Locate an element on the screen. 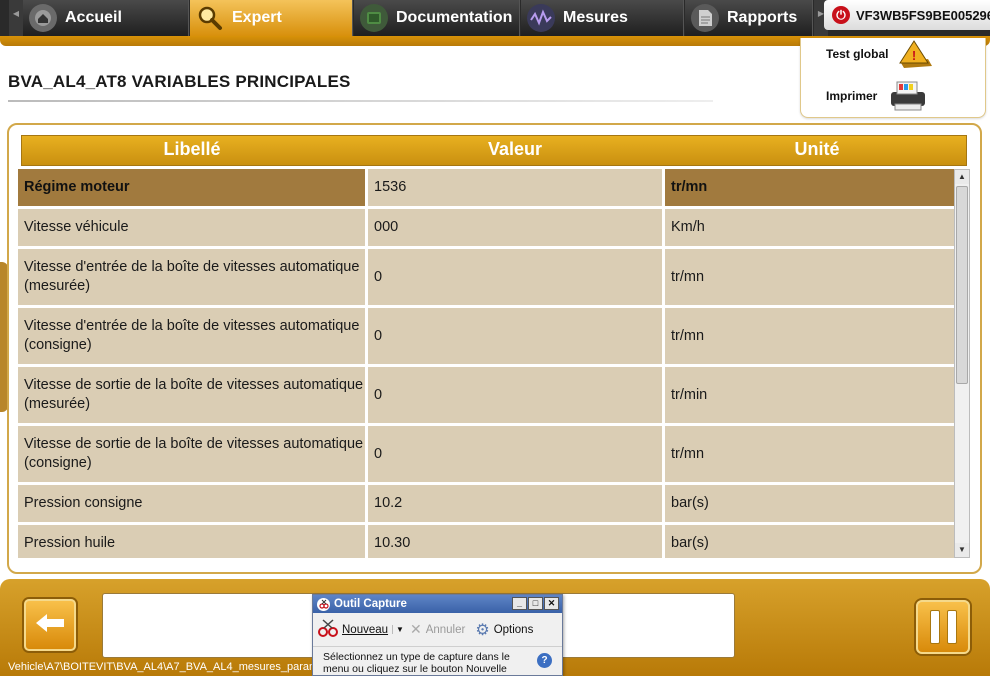 The width and height of the screenshot is (990, 676). vin-label: VF3WB5FS9BE005296 is located at coordinates (923, 15).